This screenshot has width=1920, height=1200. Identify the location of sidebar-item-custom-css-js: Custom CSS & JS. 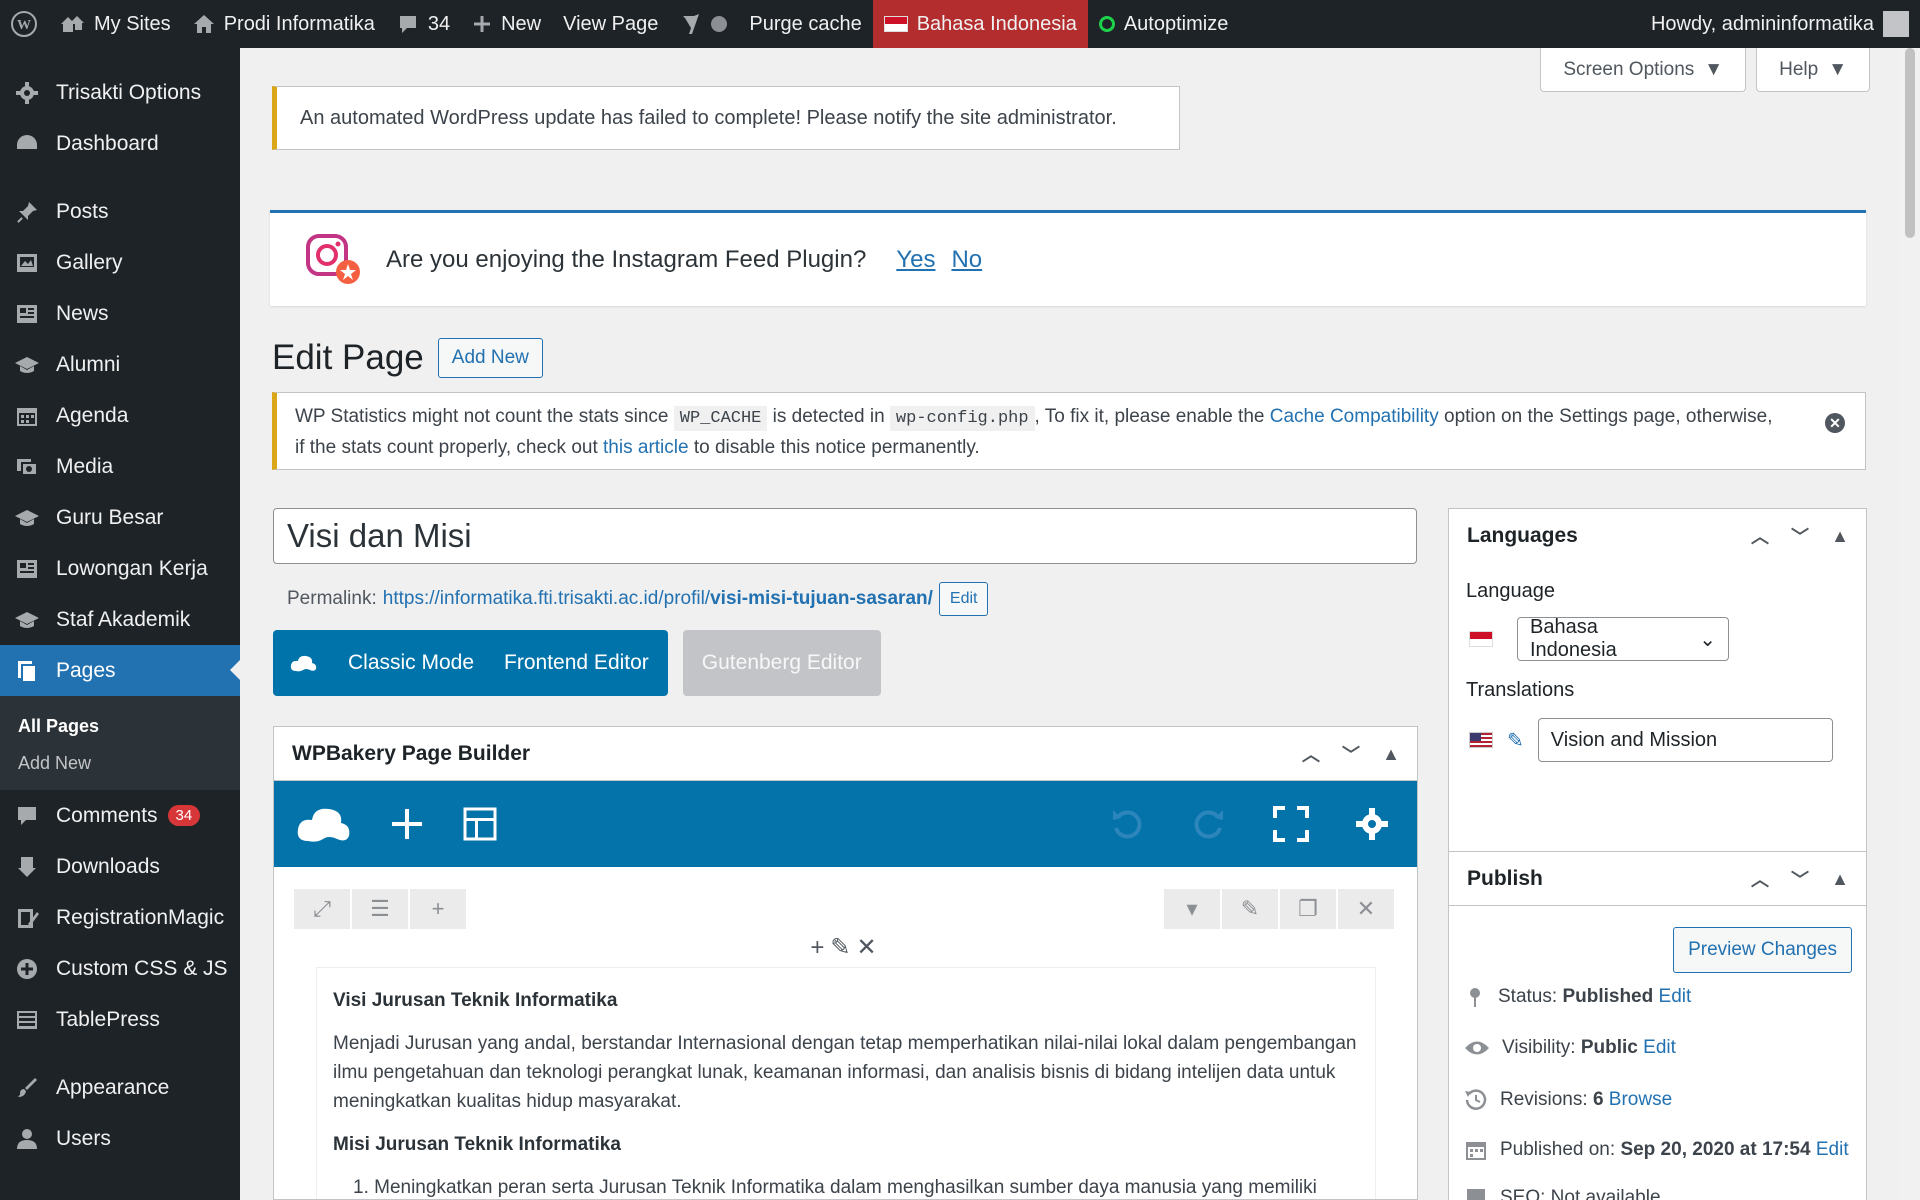
(120, 968).